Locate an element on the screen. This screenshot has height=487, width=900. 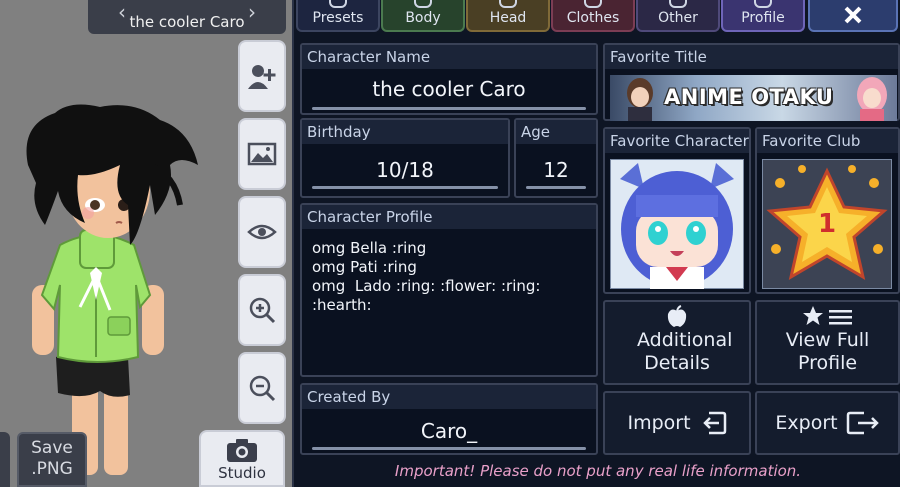
export-button: Export is located at coordinates (827, 423).